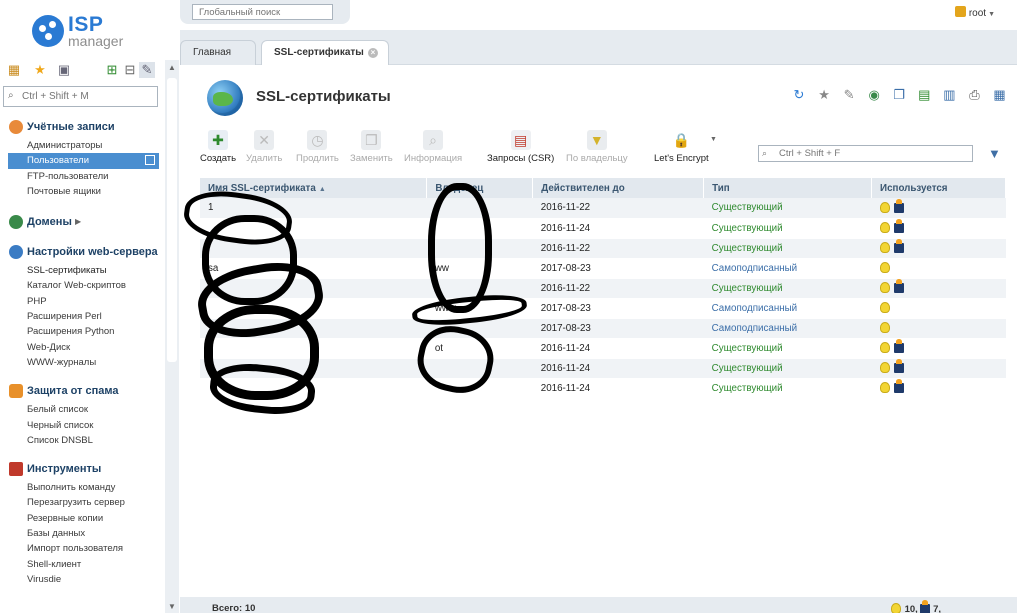 This screenshot has width=1017, height=613. I want to click on logo-manager-text: manager, so click(96, 41).